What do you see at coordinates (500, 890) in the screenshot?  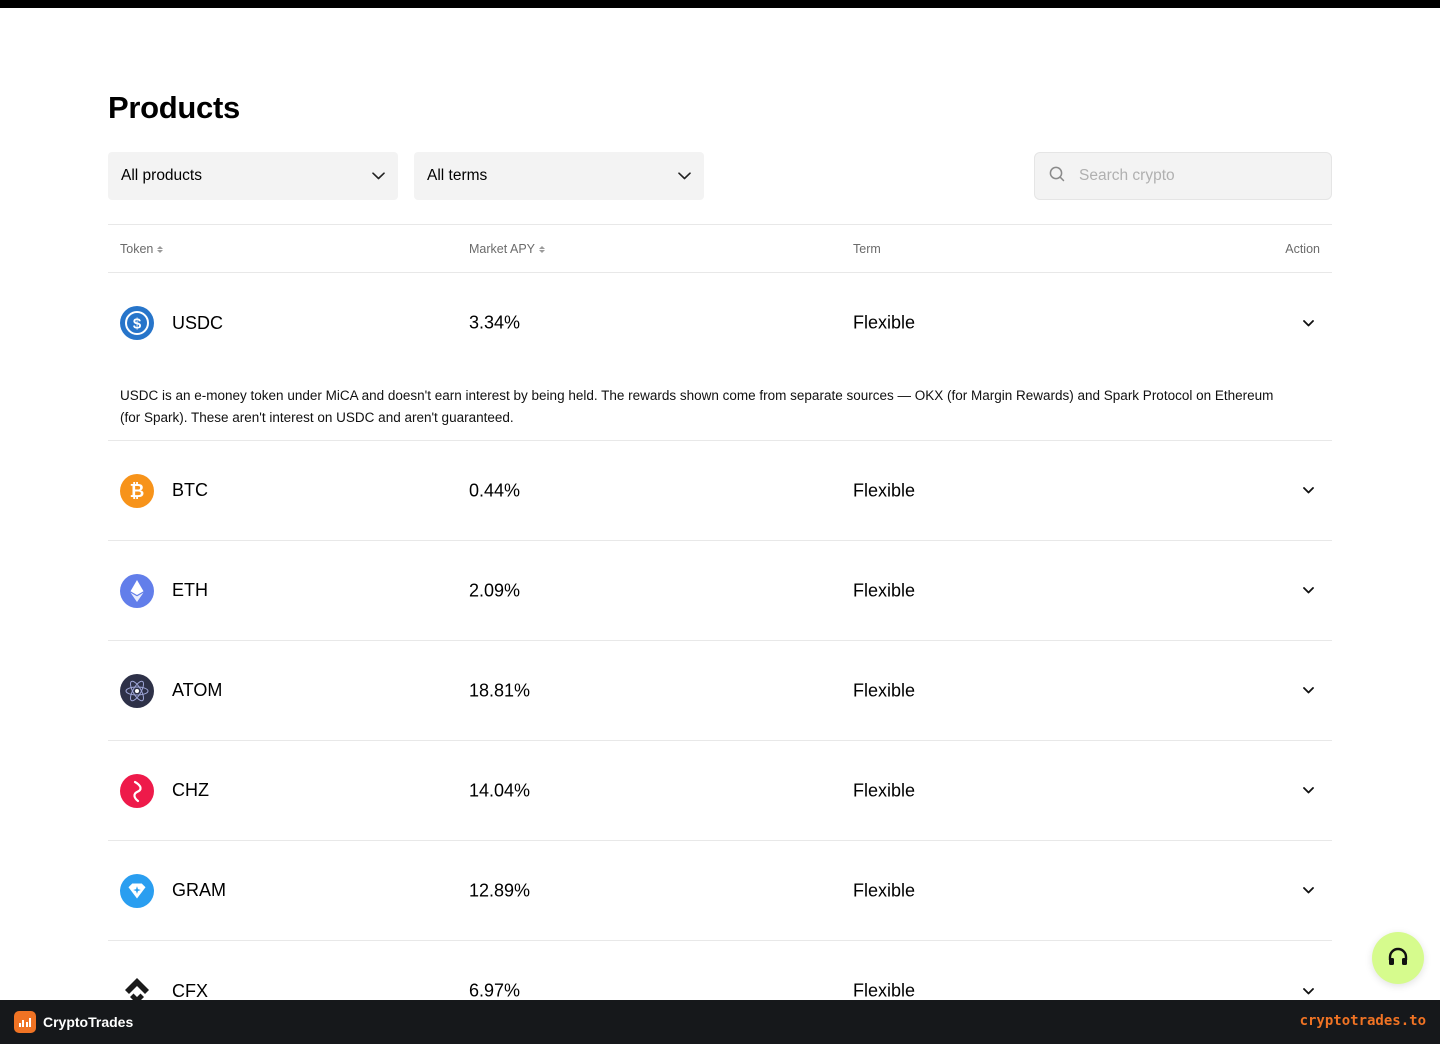 I see `apy-value: 12.89%` at bounding box center [500, 890].